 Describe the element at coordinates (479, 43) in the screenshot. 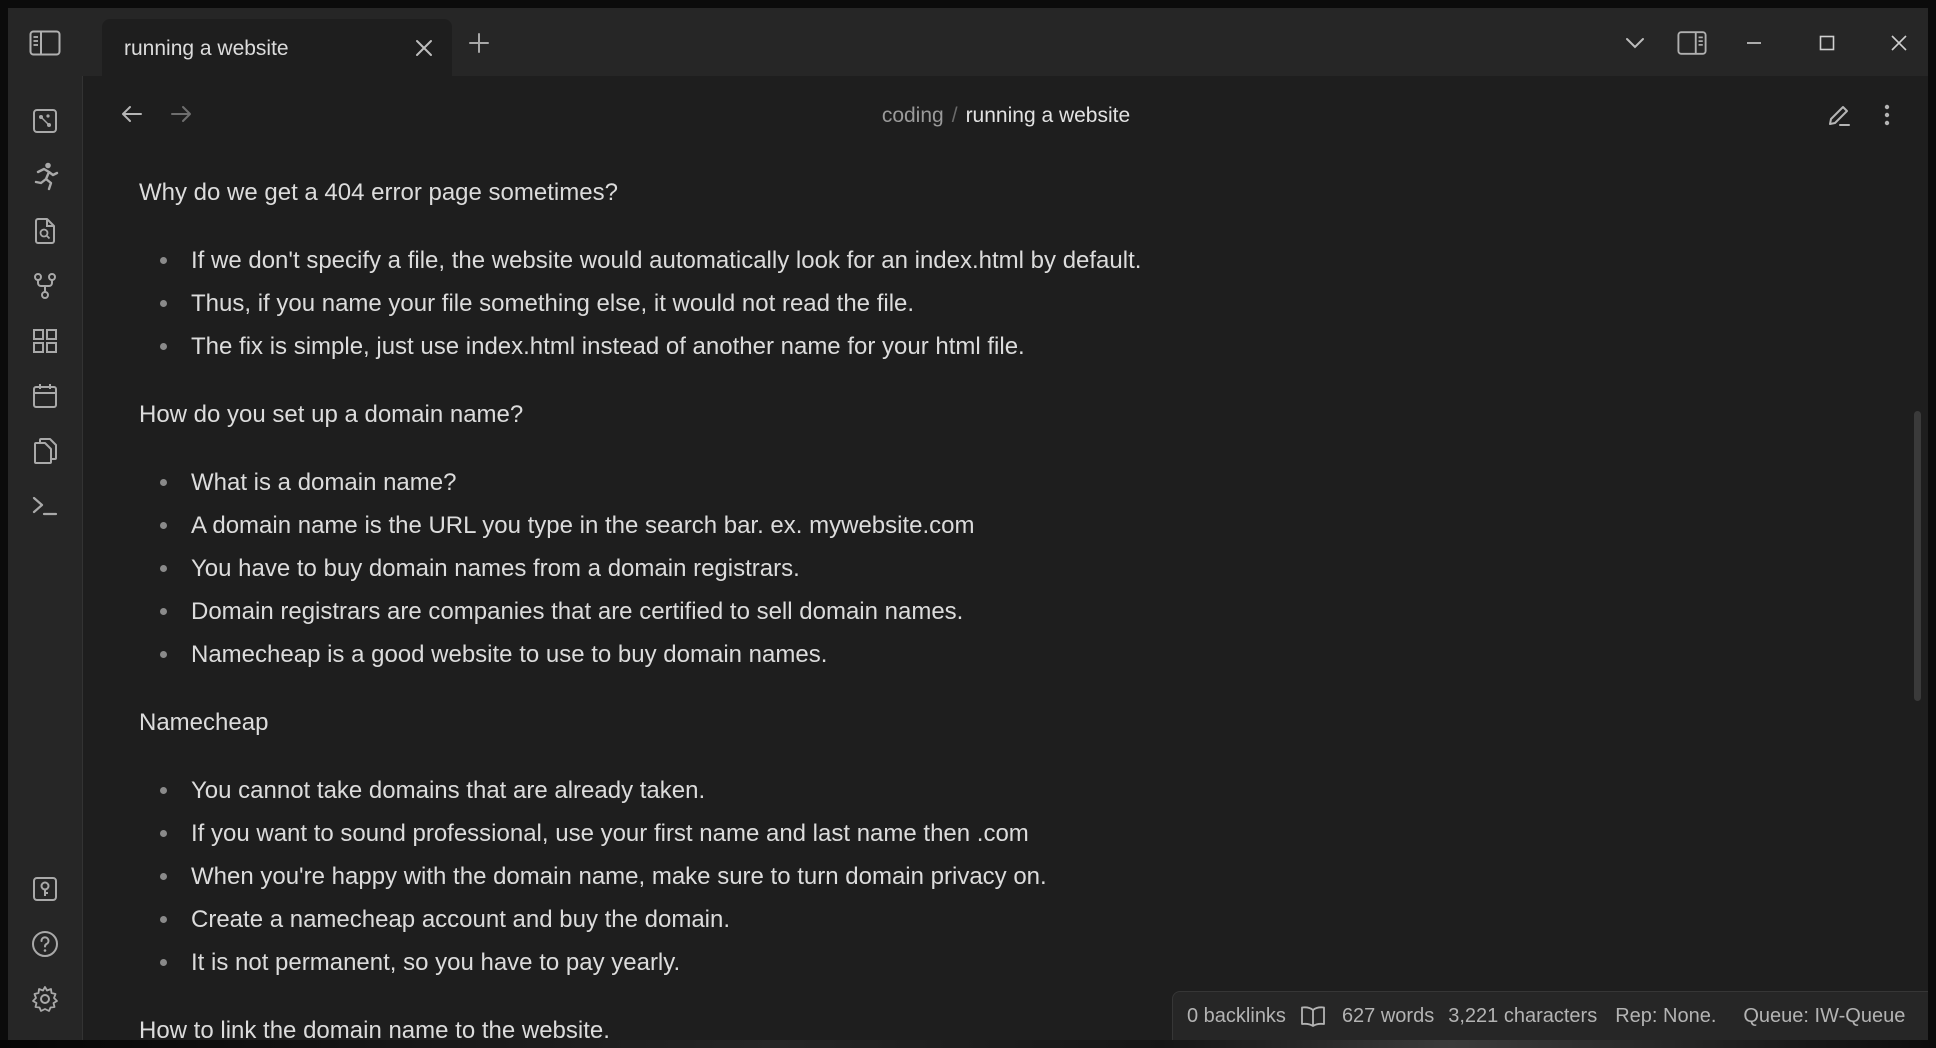

I see `new-tab-icon` at that location.